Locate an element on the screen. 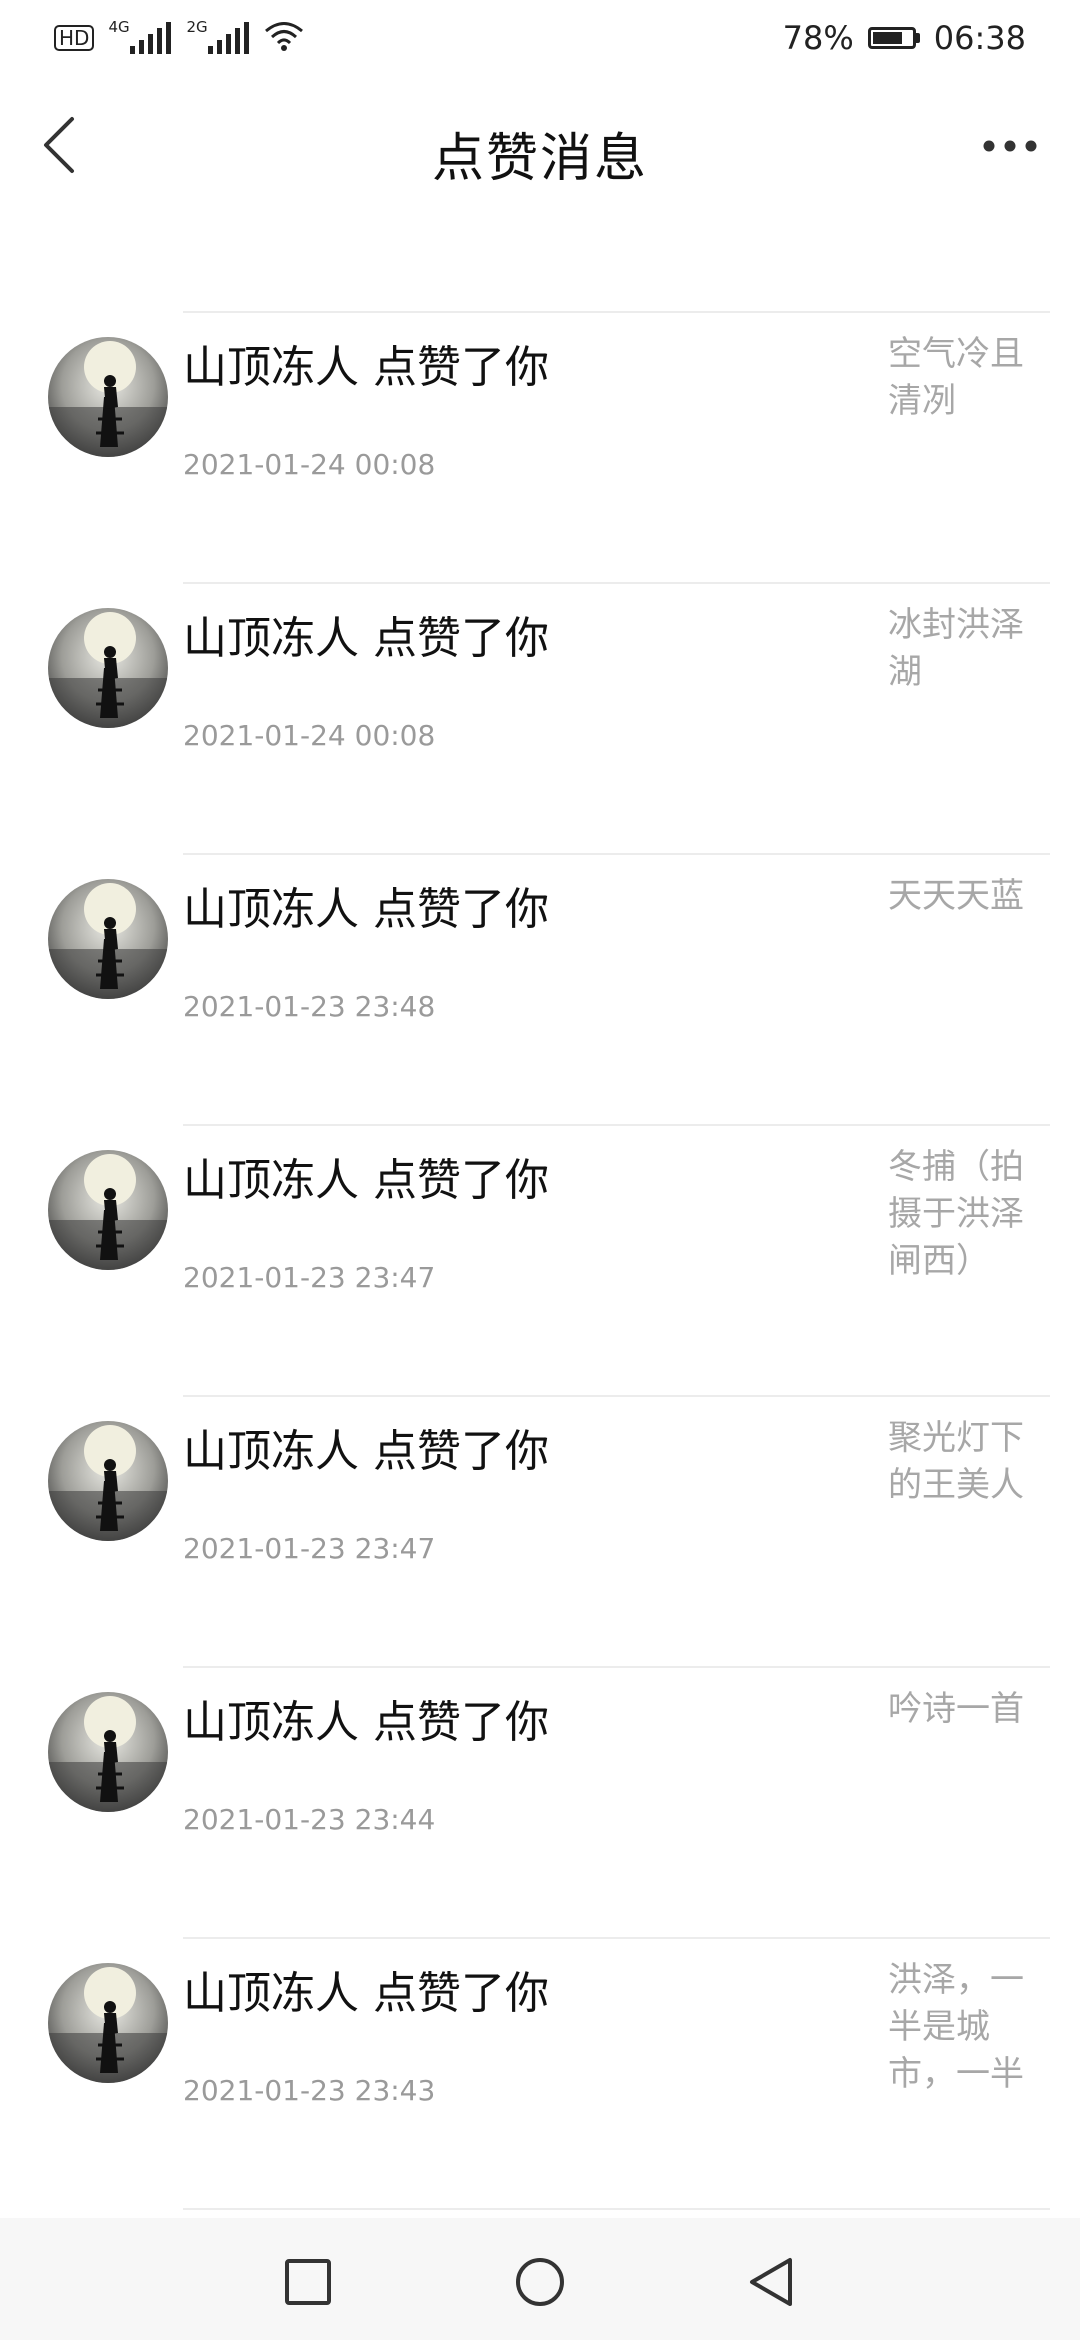 This screenshot has height=2340, width=1080. wifi-icon is located at coordinates (284, 38).